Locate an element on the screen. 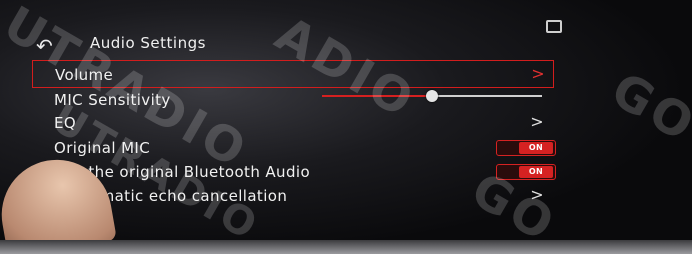 Image resolution: width=692 pixels, height=254 pixels. row-label: omatic echo cancellation is located at coordinates (189, 196).